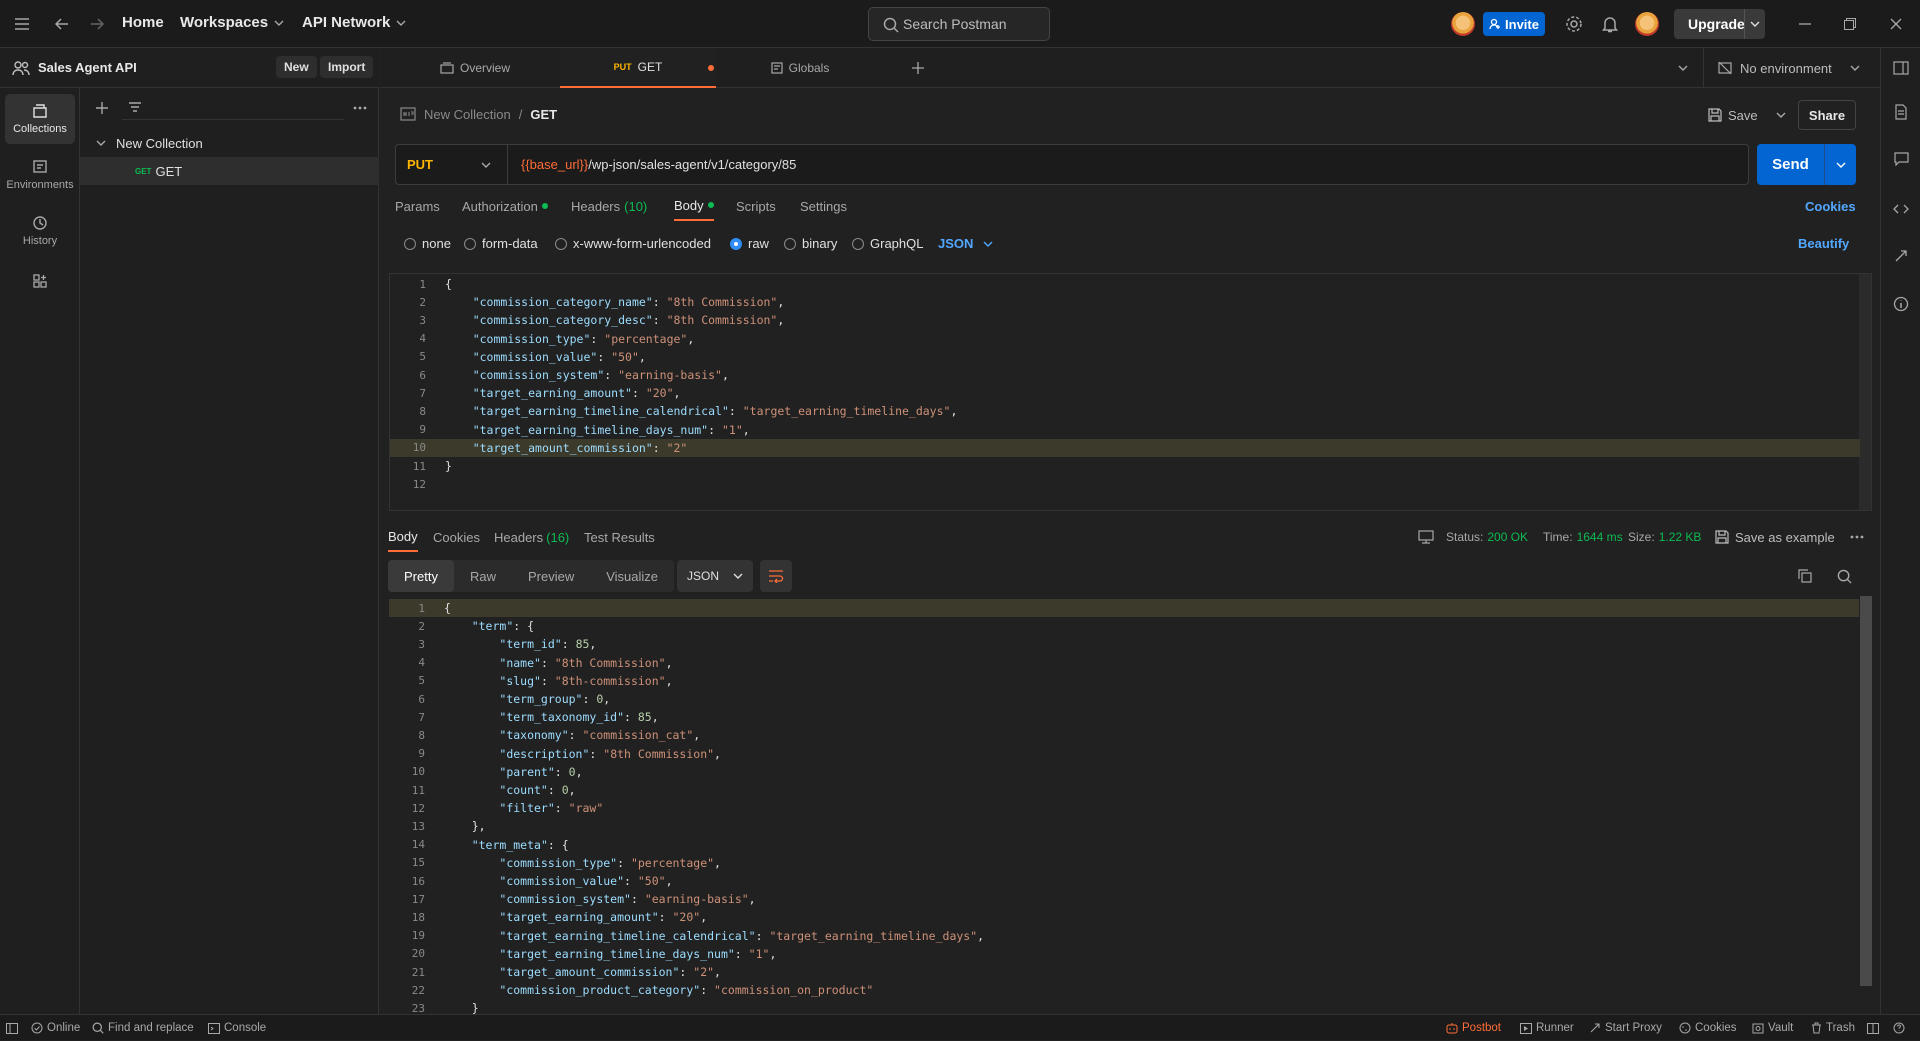 This screenshot has height=1041, width=1920. I want to click on radio-form-data: form-data, so click(501, 243).